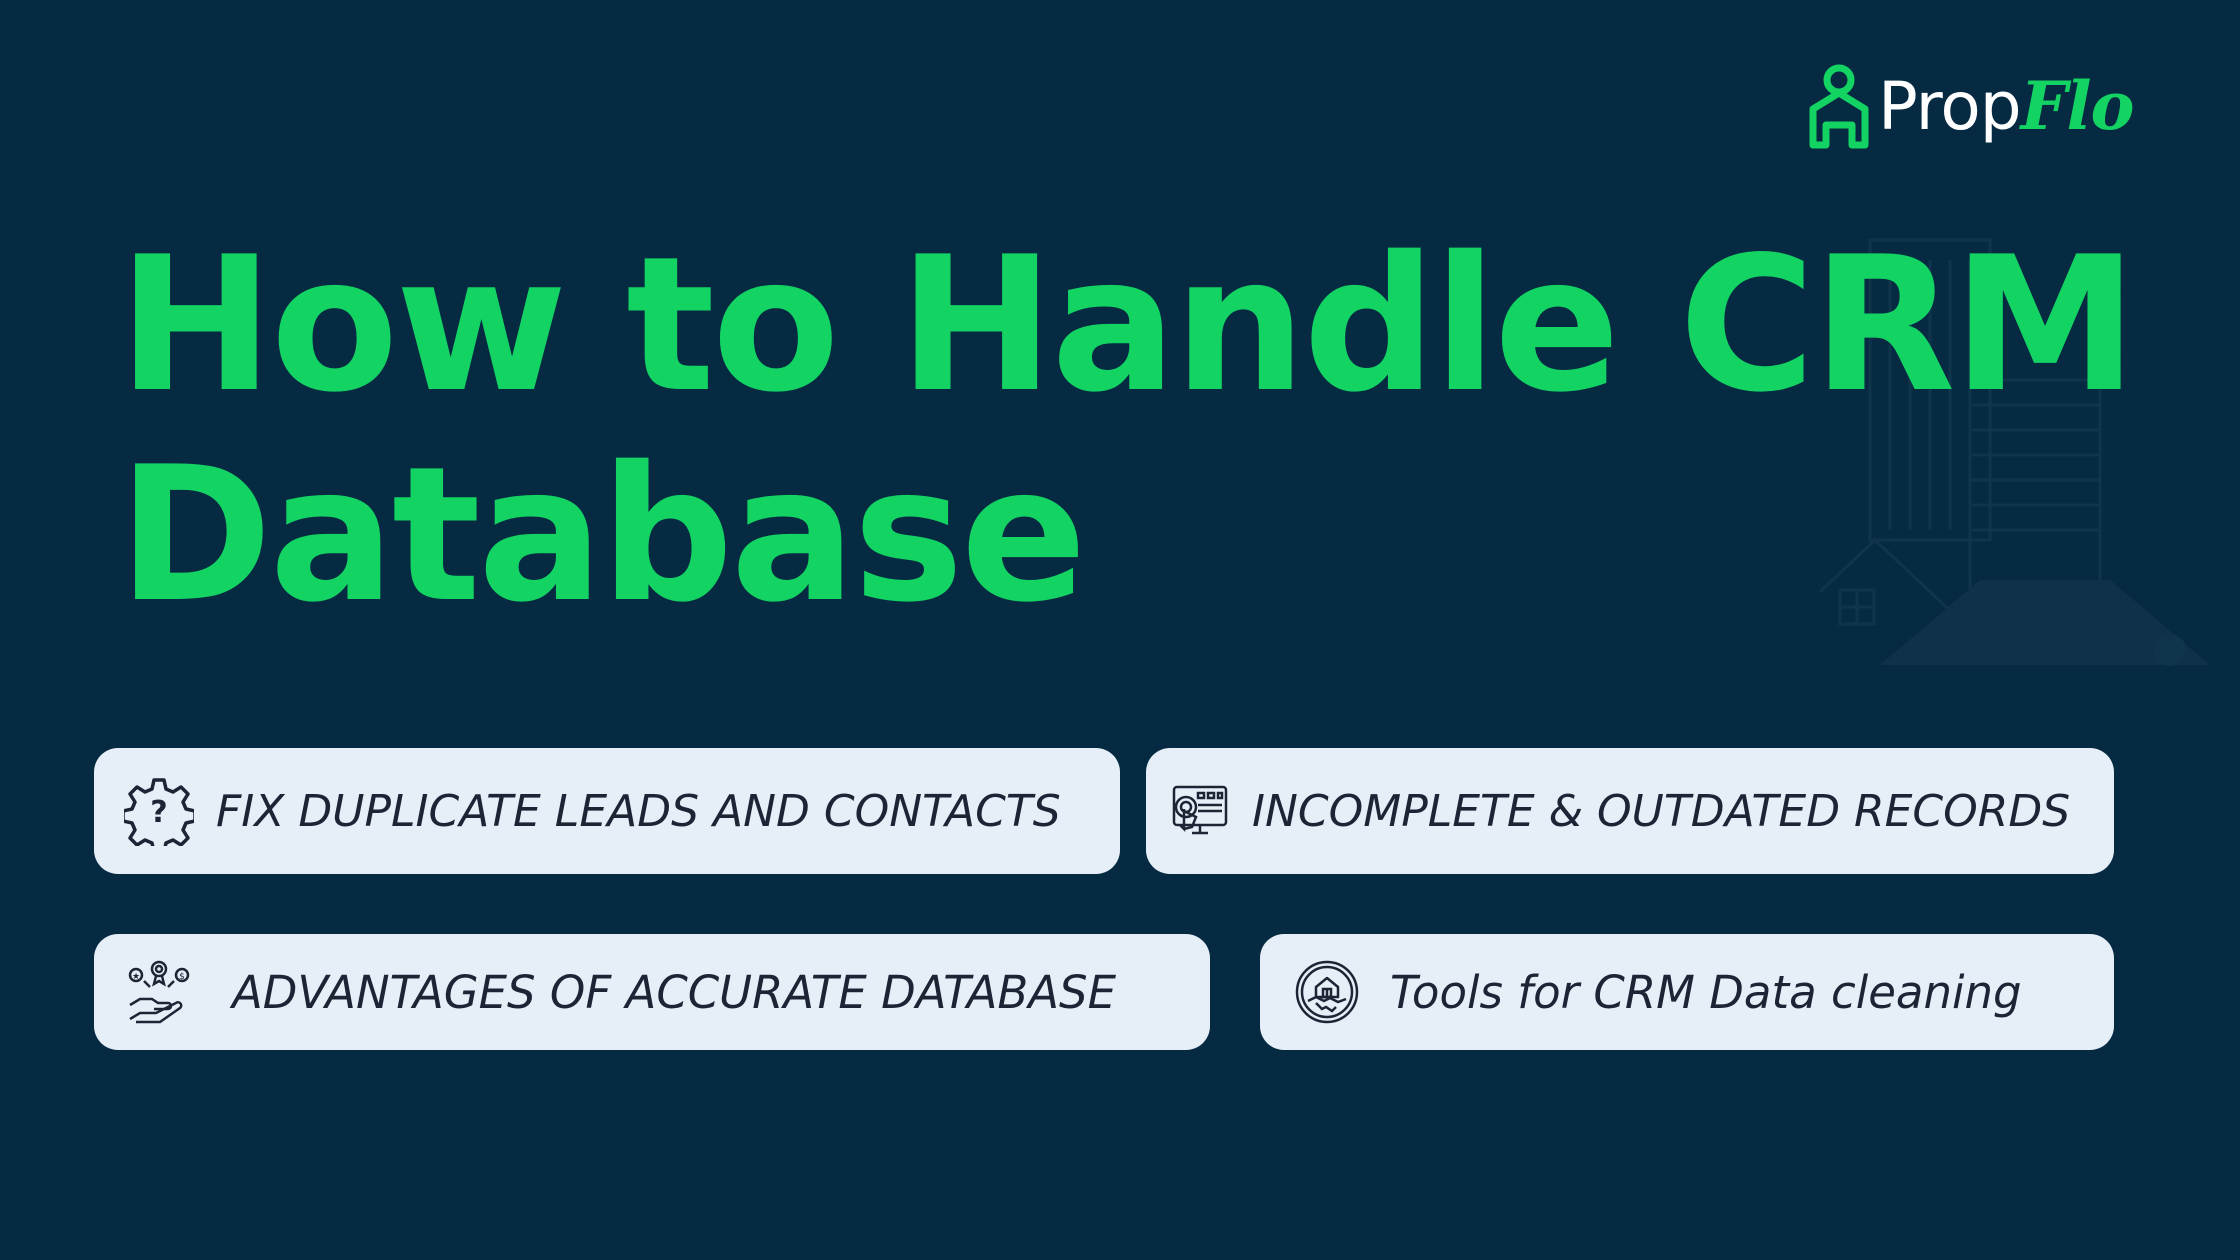 The width and height of the screenshot is (2240, 1260). I want to click on title-line-2: Database, so click(602, 534).